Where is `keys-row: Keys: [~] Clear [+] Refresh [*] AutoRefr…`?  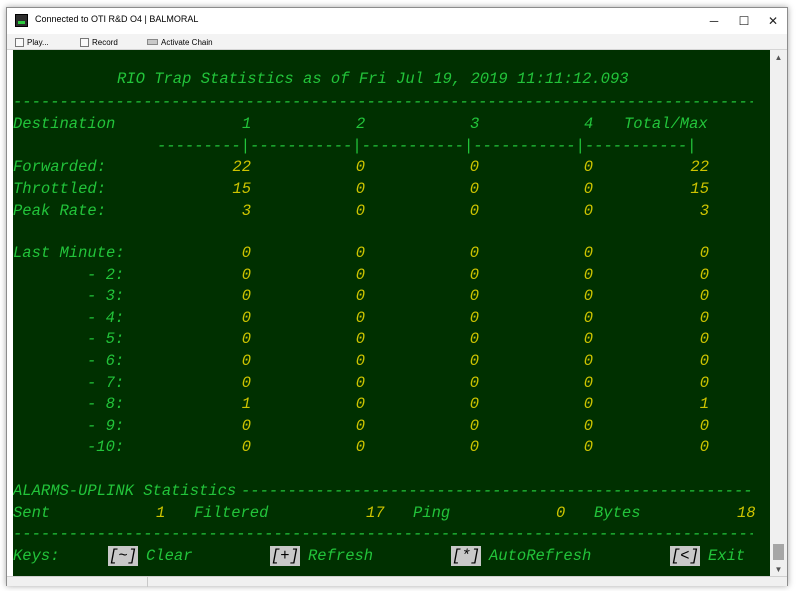
keys-row: Keys: [~] Clear [+] Refresh [*] AutoRefr… is located at coordinates (391, 556).